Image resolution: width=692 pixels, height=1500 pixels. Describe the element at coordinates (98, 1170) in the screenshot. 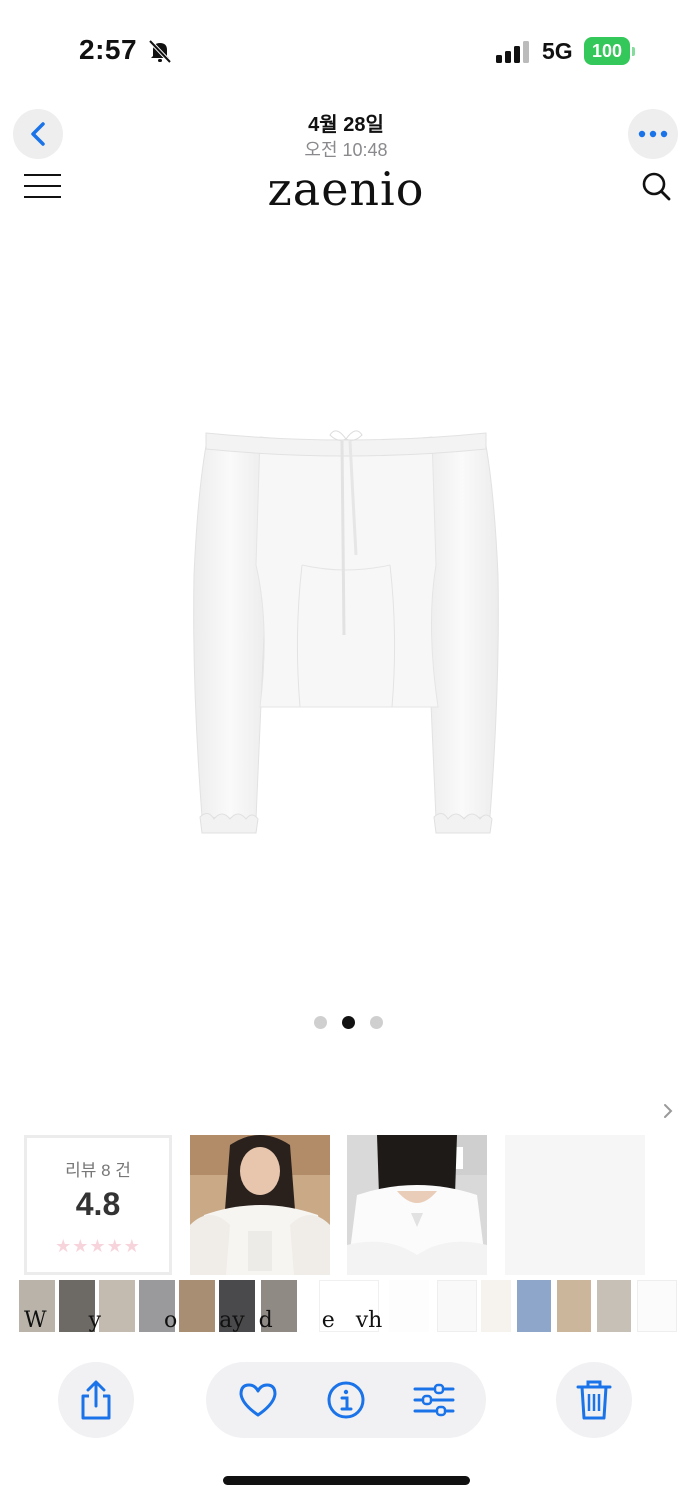

I see `review-count: 리뷰 8 건` at that location.